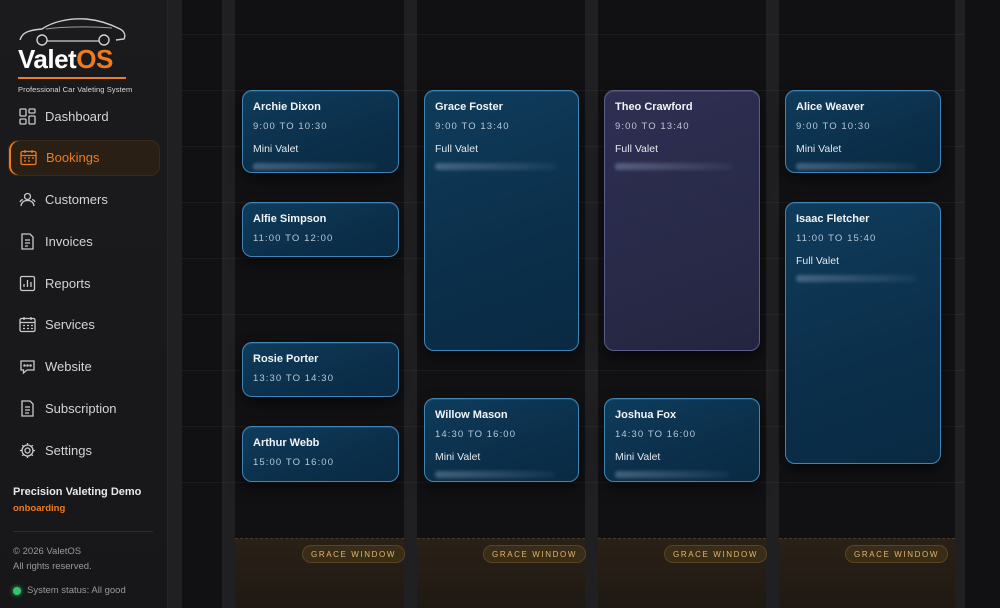 This screenshot has height=608, width=1000. What do you see at coordinates (469, 107) in the screenshot?
I see `booking-customer: Grace Foster` at bounding box center [469, 107].